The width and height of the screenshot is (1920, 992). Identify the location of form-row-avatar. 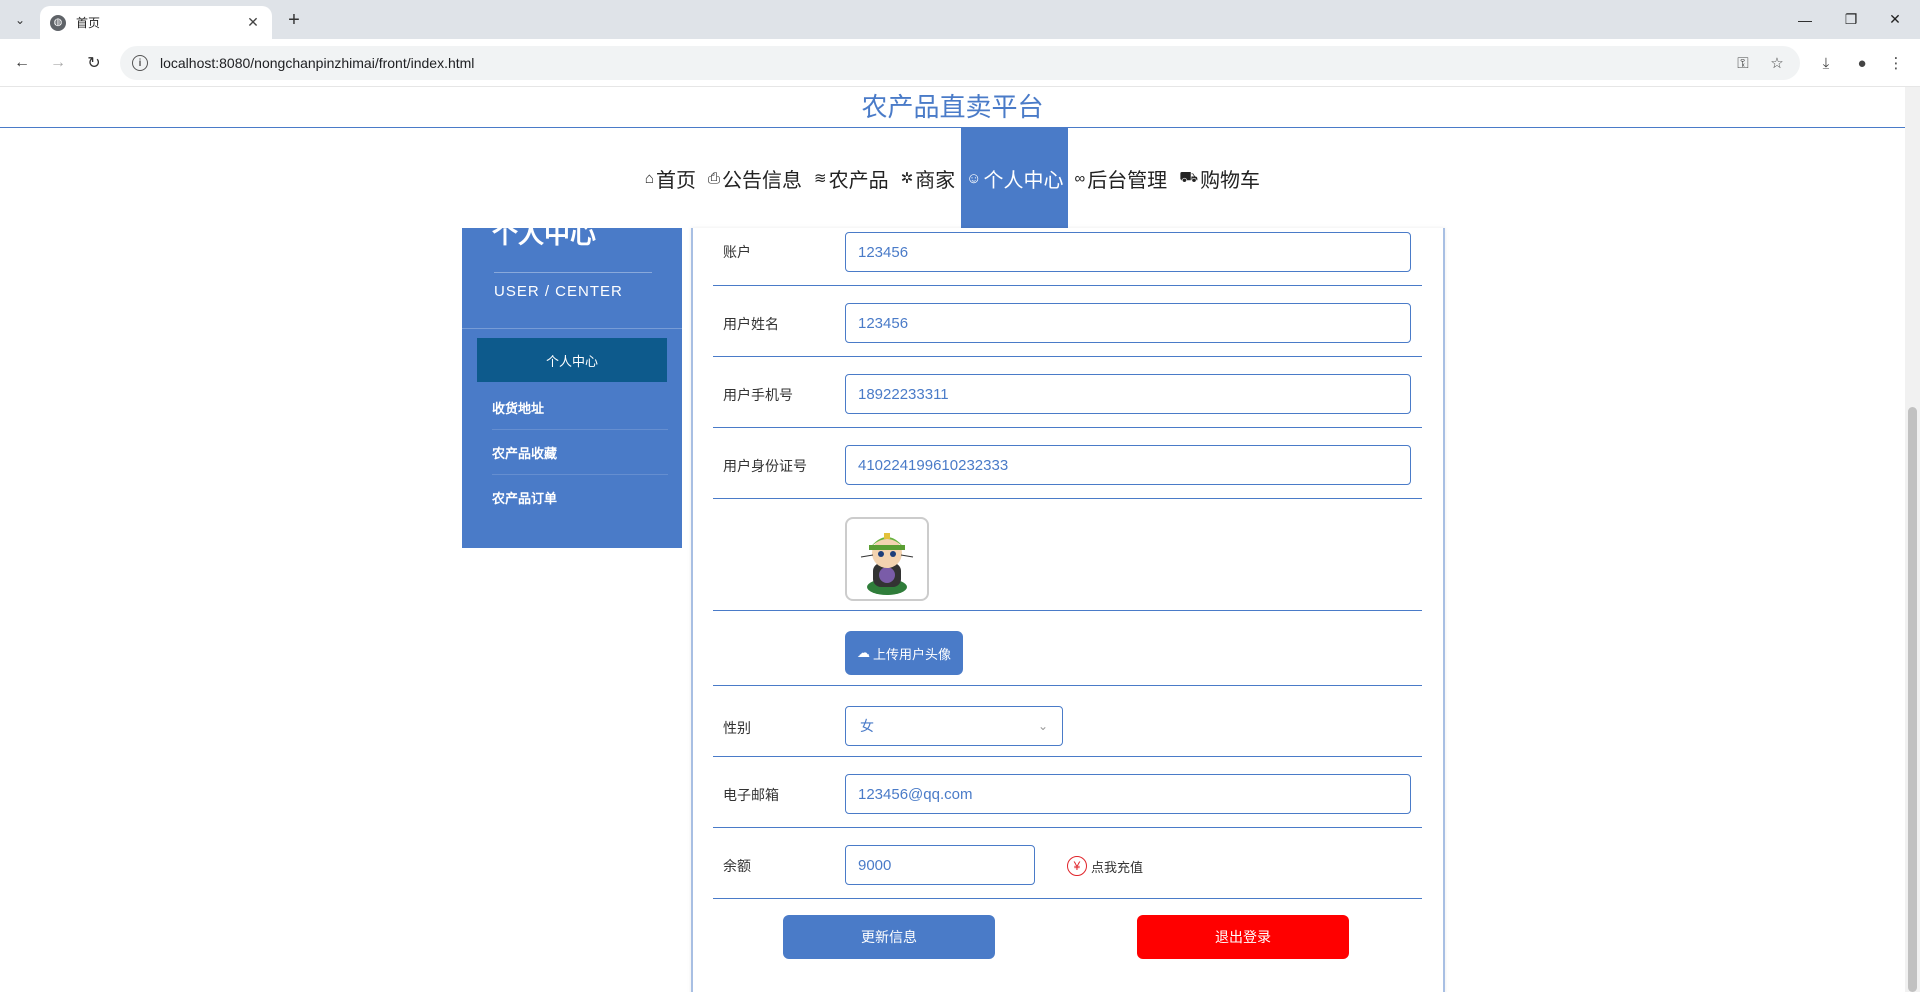
(1067, 555).